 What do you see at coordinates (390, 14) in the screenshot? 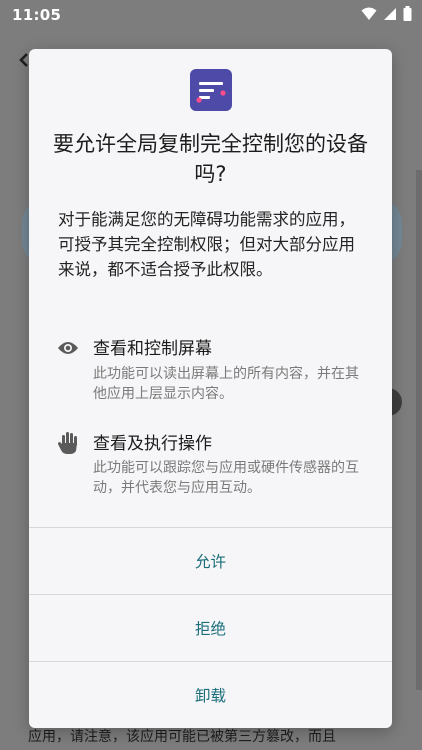
I see `signal-icon` at bounding box center [390, 14].